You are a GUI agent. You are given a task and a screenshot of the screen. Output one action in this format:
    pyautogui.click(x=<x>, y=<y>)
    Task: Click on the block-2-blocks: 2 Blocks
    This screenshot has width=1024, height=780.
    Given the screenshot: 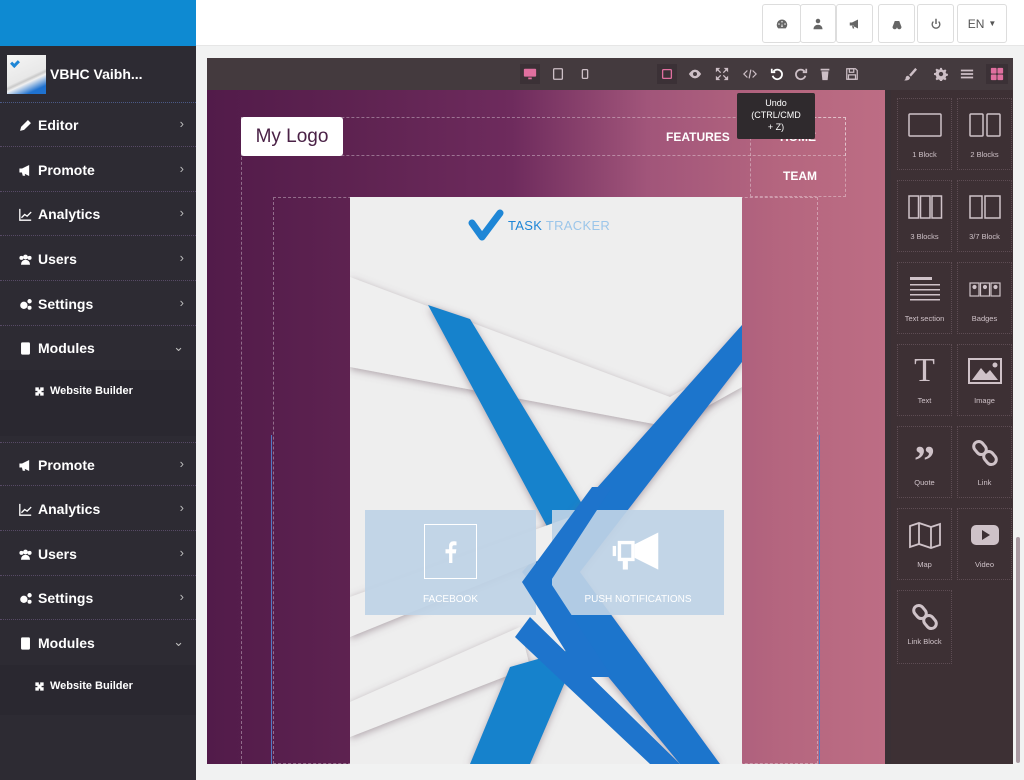 What is the action you would take?
    pyautogui.click(x=984, y=134)
    